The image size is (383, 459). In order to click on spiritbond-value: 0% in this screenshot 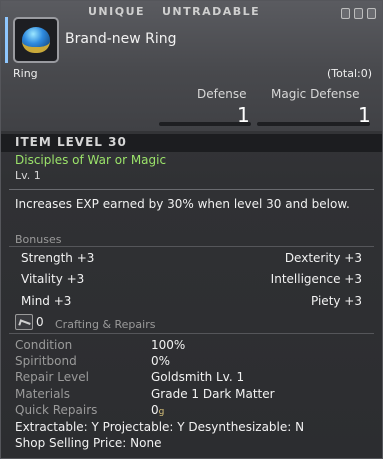, I will do `click(161, 361)`.